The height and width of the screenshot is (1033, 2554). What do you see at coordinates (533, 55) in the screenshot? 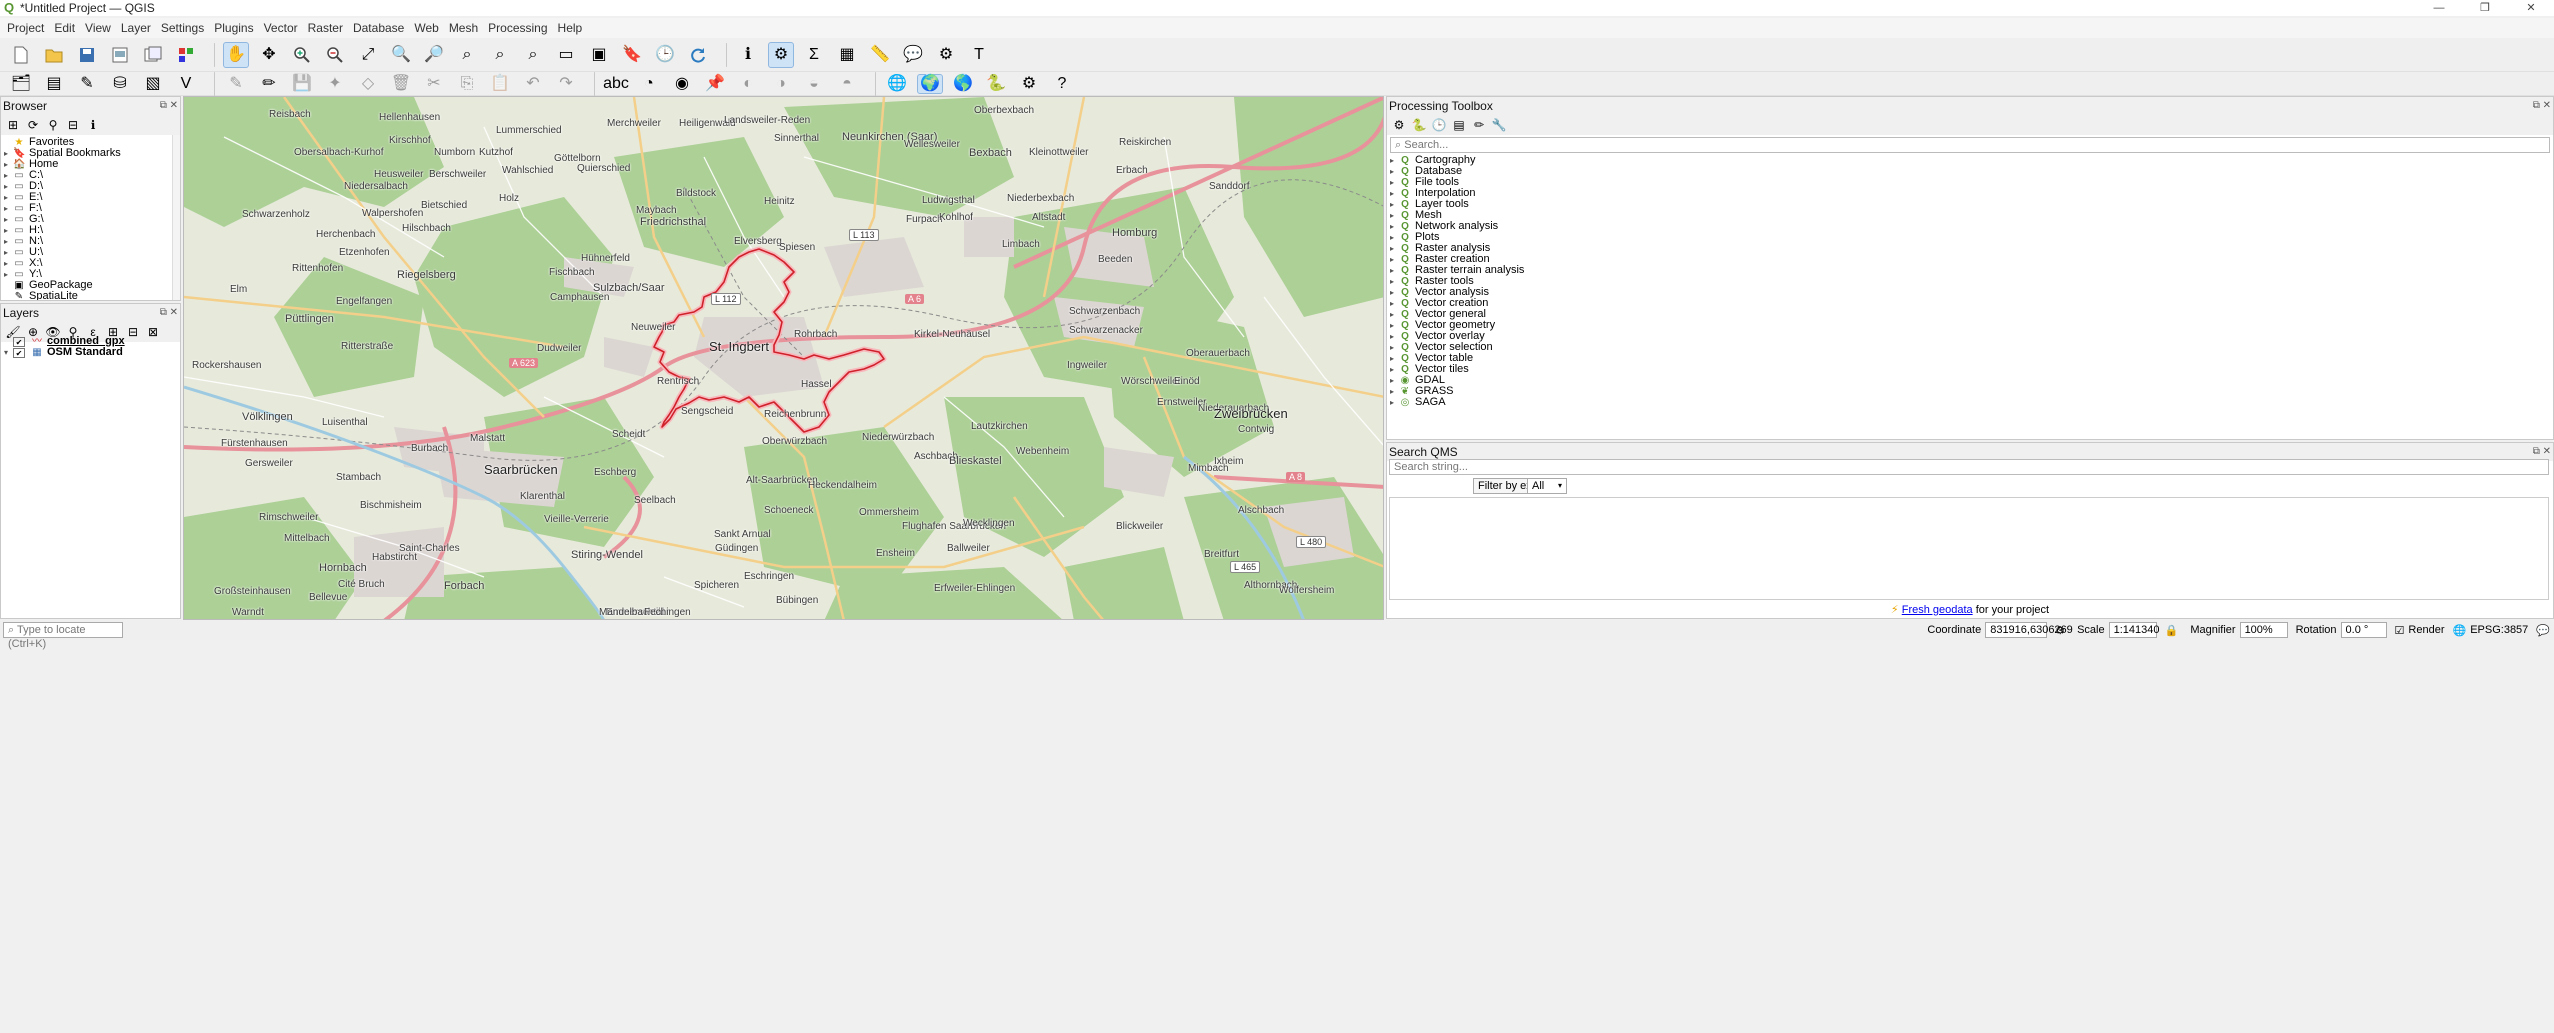
I see `zoom-next-icon: ⌕` at bounding box center [533, 55].